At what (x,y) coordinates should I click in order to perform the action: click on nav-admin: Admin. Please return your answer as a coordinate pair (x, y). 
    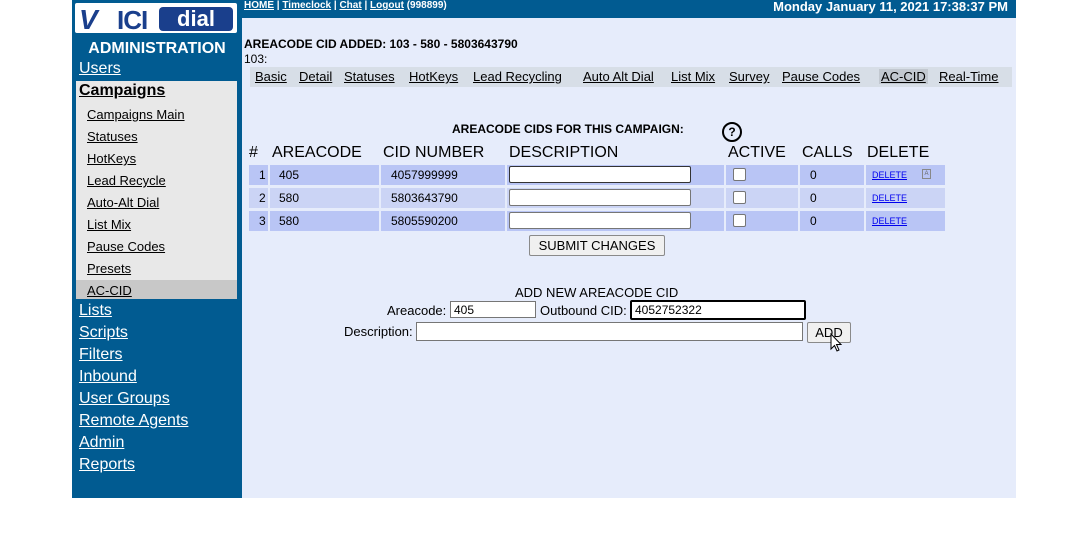
    Looking at the image, I should click on (101, 443).